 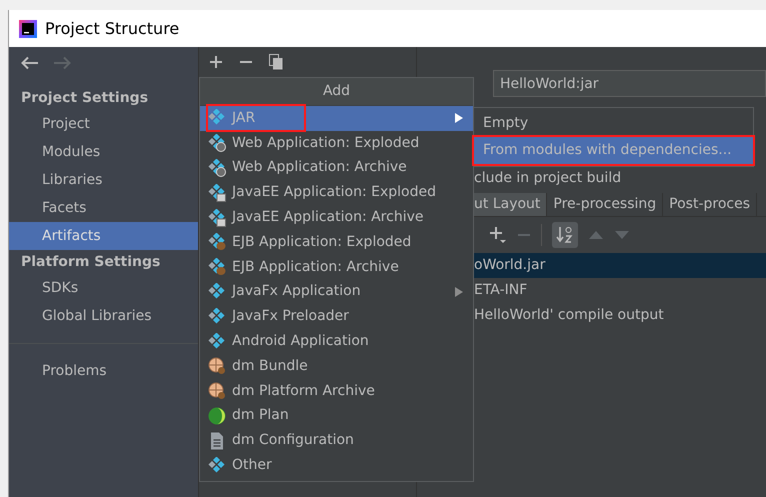 I want to click on menu-item: Web Application: Archive, so click(x=336, y=168).